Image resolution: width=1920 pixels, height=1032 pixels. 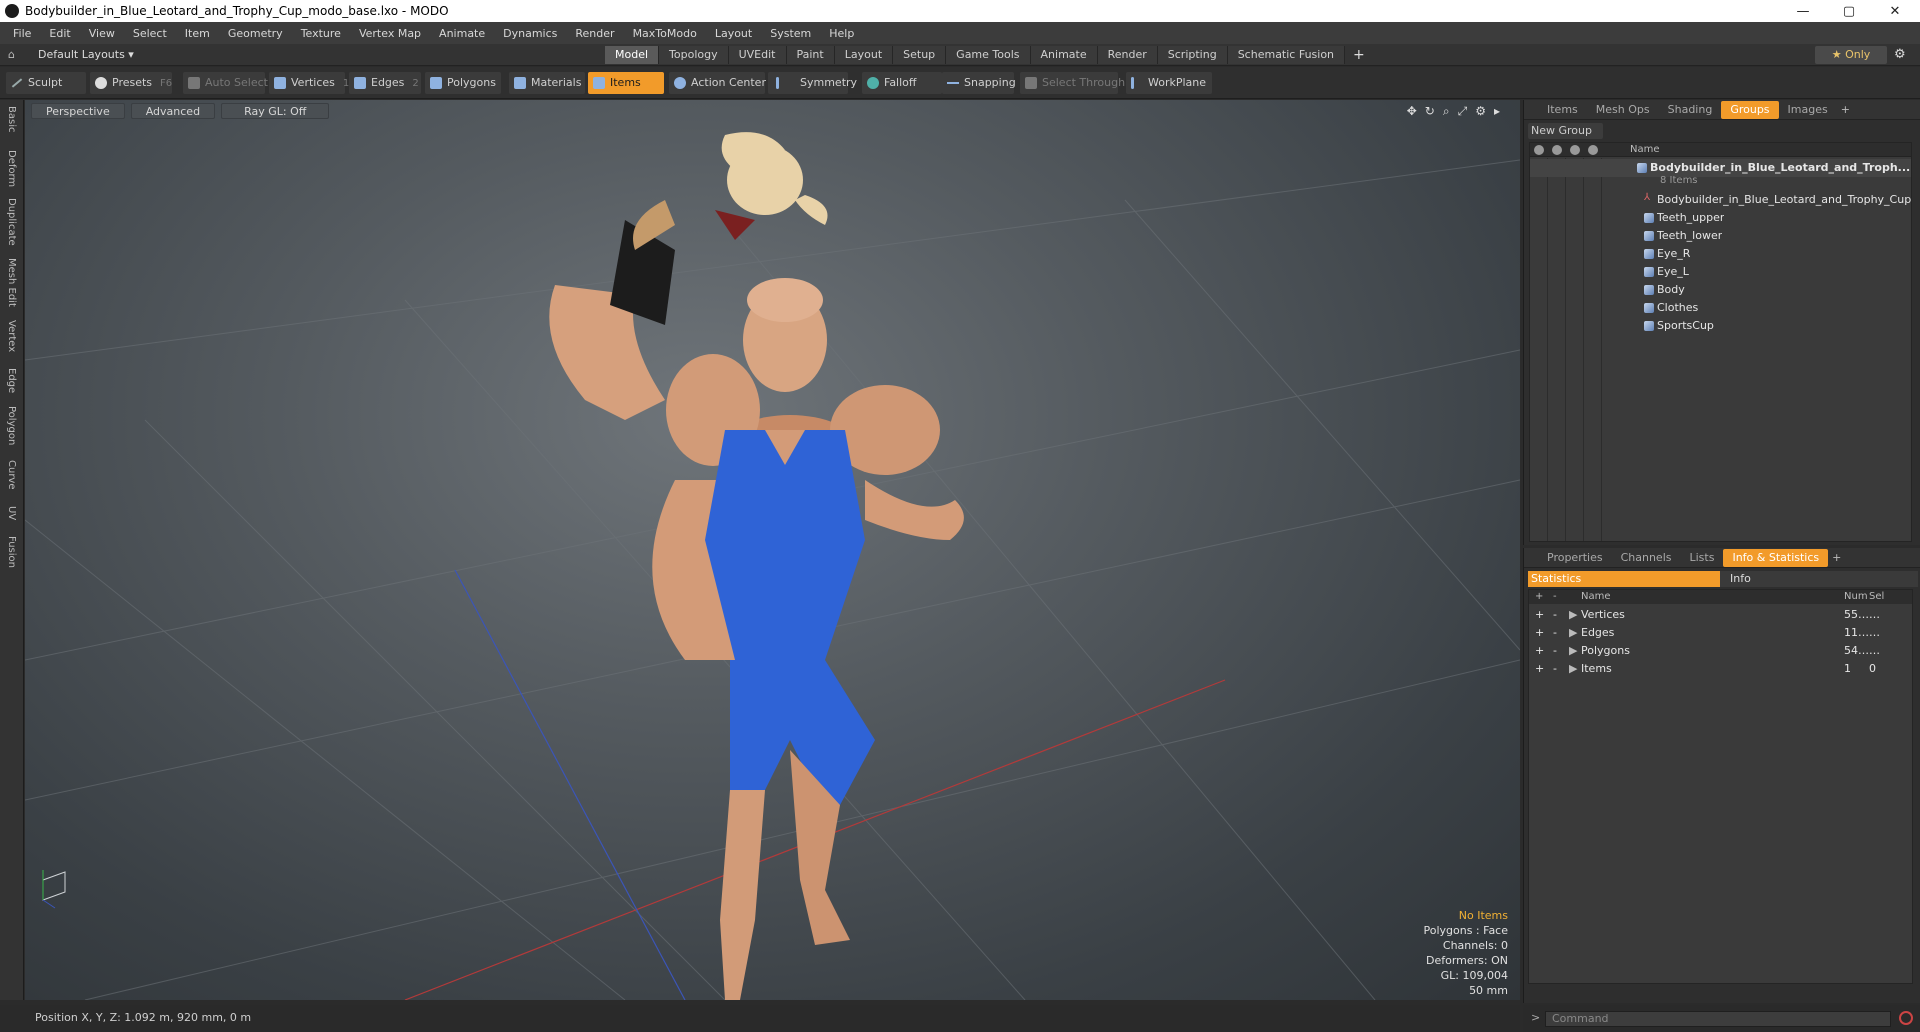 I want to click on menu-maxtomodo: MaxToModo, so click(x=665, y=33).